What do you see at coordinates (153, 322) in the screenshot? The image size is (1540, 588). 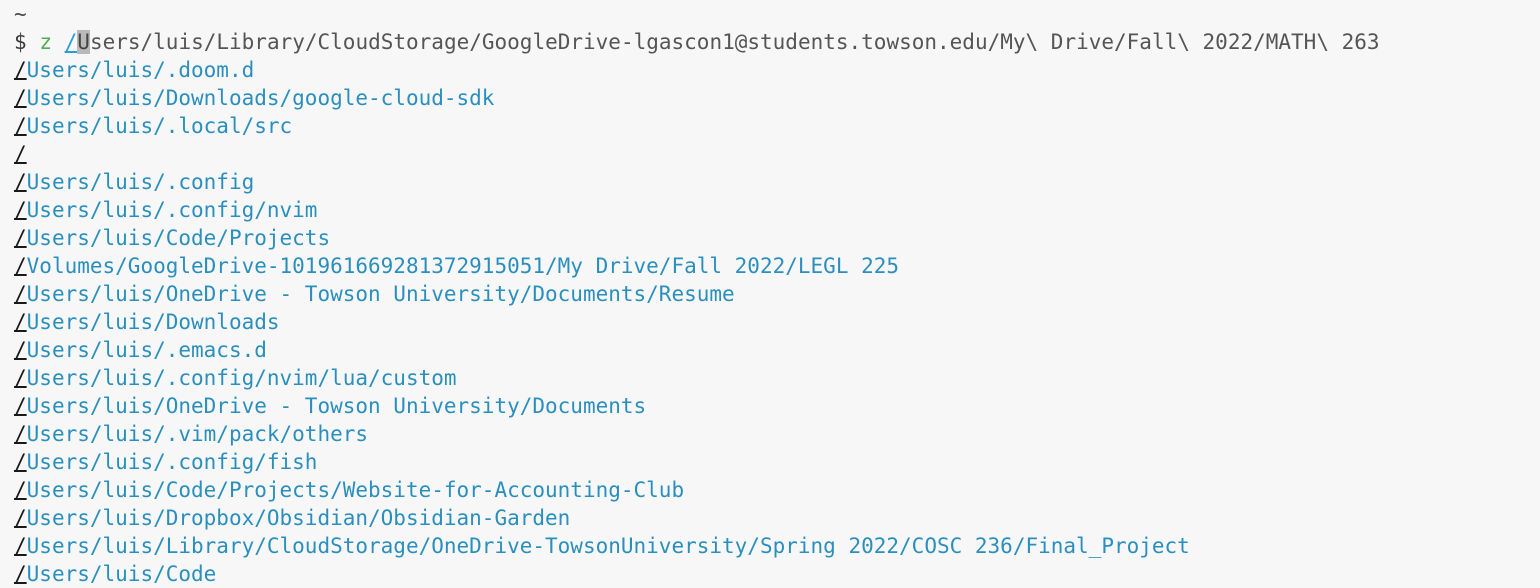 I see `completion-path: Users/luis/Downloads` at bounding box center [153, 322].